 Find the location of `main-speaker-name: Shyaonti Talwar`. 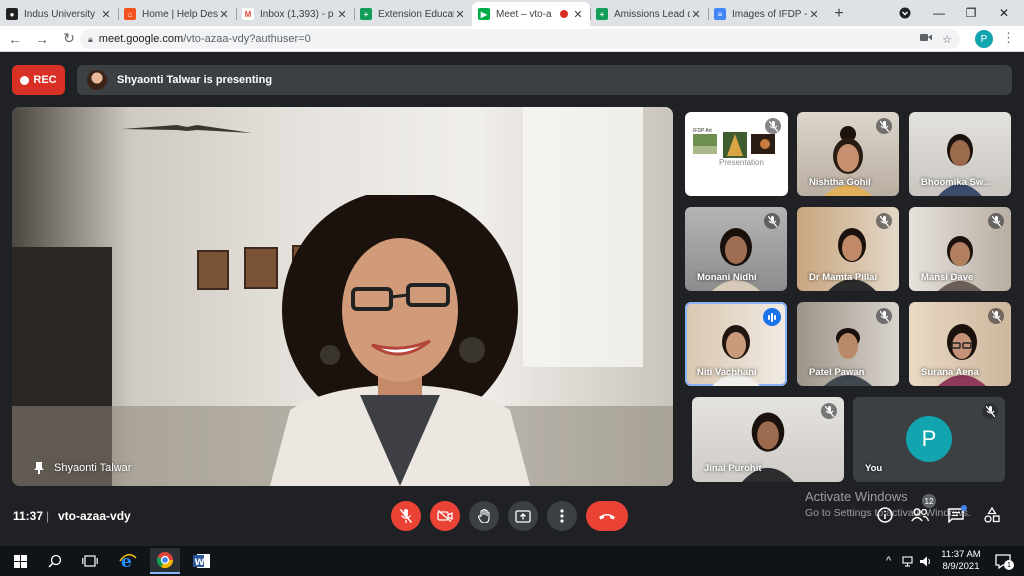

main-speaker-name: Shyaonti Talwar is located at coordinates (93, 468).